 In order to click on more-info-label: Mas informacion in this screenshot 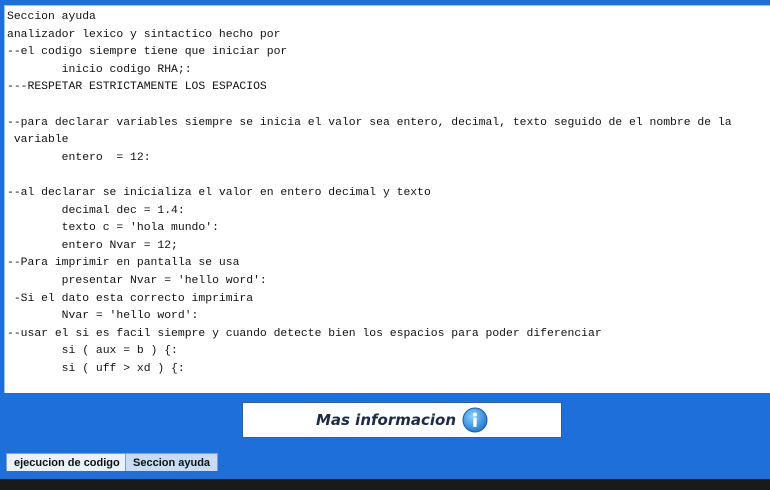, I will do `click(386, 420)`.